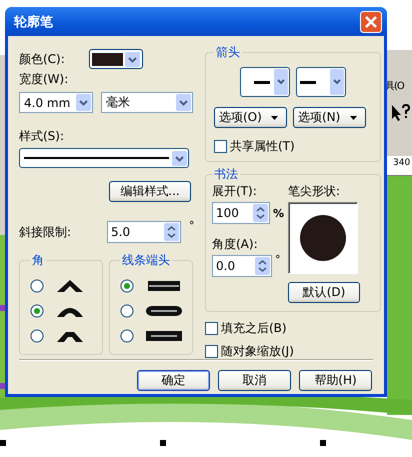 Image resolution: width=412 pixels, height=457 pixels. Describe the element at coordinates (226, 174) in the screenshot. I see `group-title: 书法` at that location.